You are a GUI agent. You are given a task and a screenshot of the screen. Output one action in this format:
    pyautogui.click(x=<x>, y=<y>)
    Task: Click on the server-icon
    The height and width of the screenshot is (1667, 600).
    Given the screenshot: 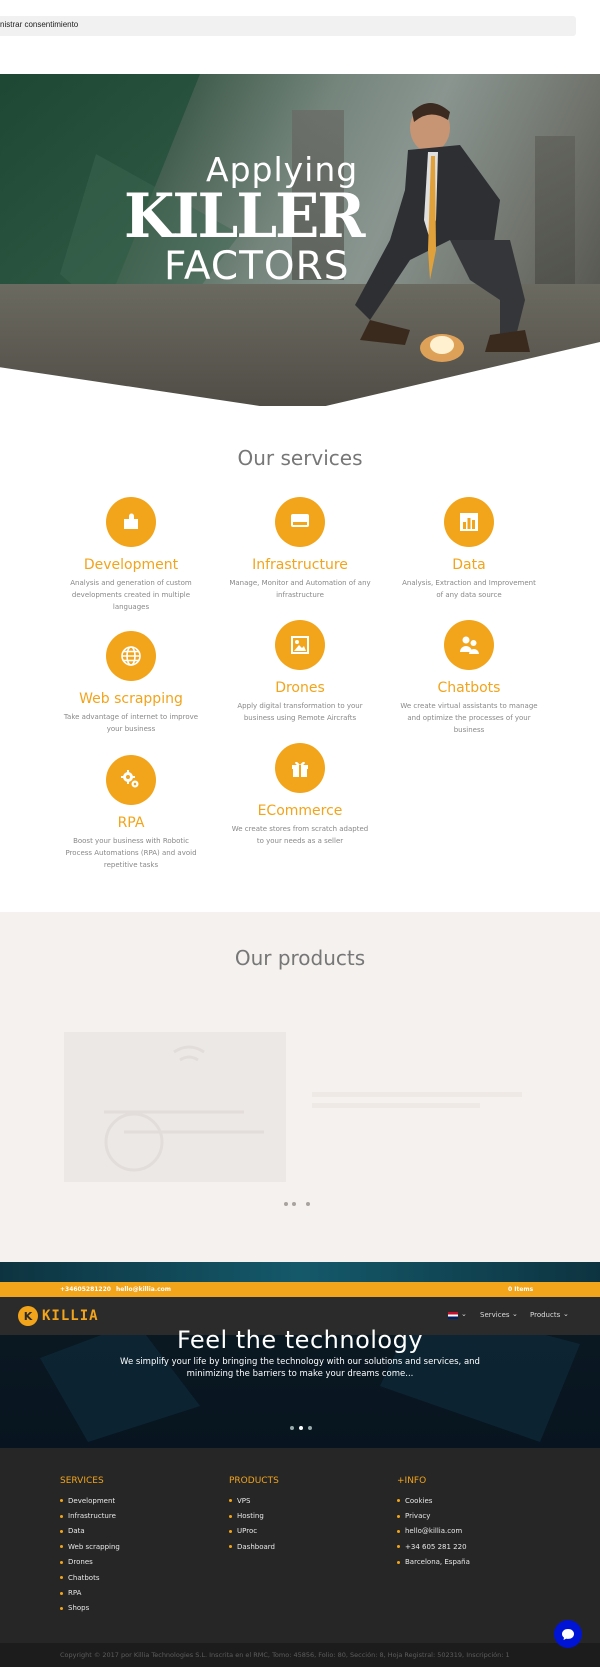 What is the action you would take?
    pyautogui.click(x=300, y=522)
    